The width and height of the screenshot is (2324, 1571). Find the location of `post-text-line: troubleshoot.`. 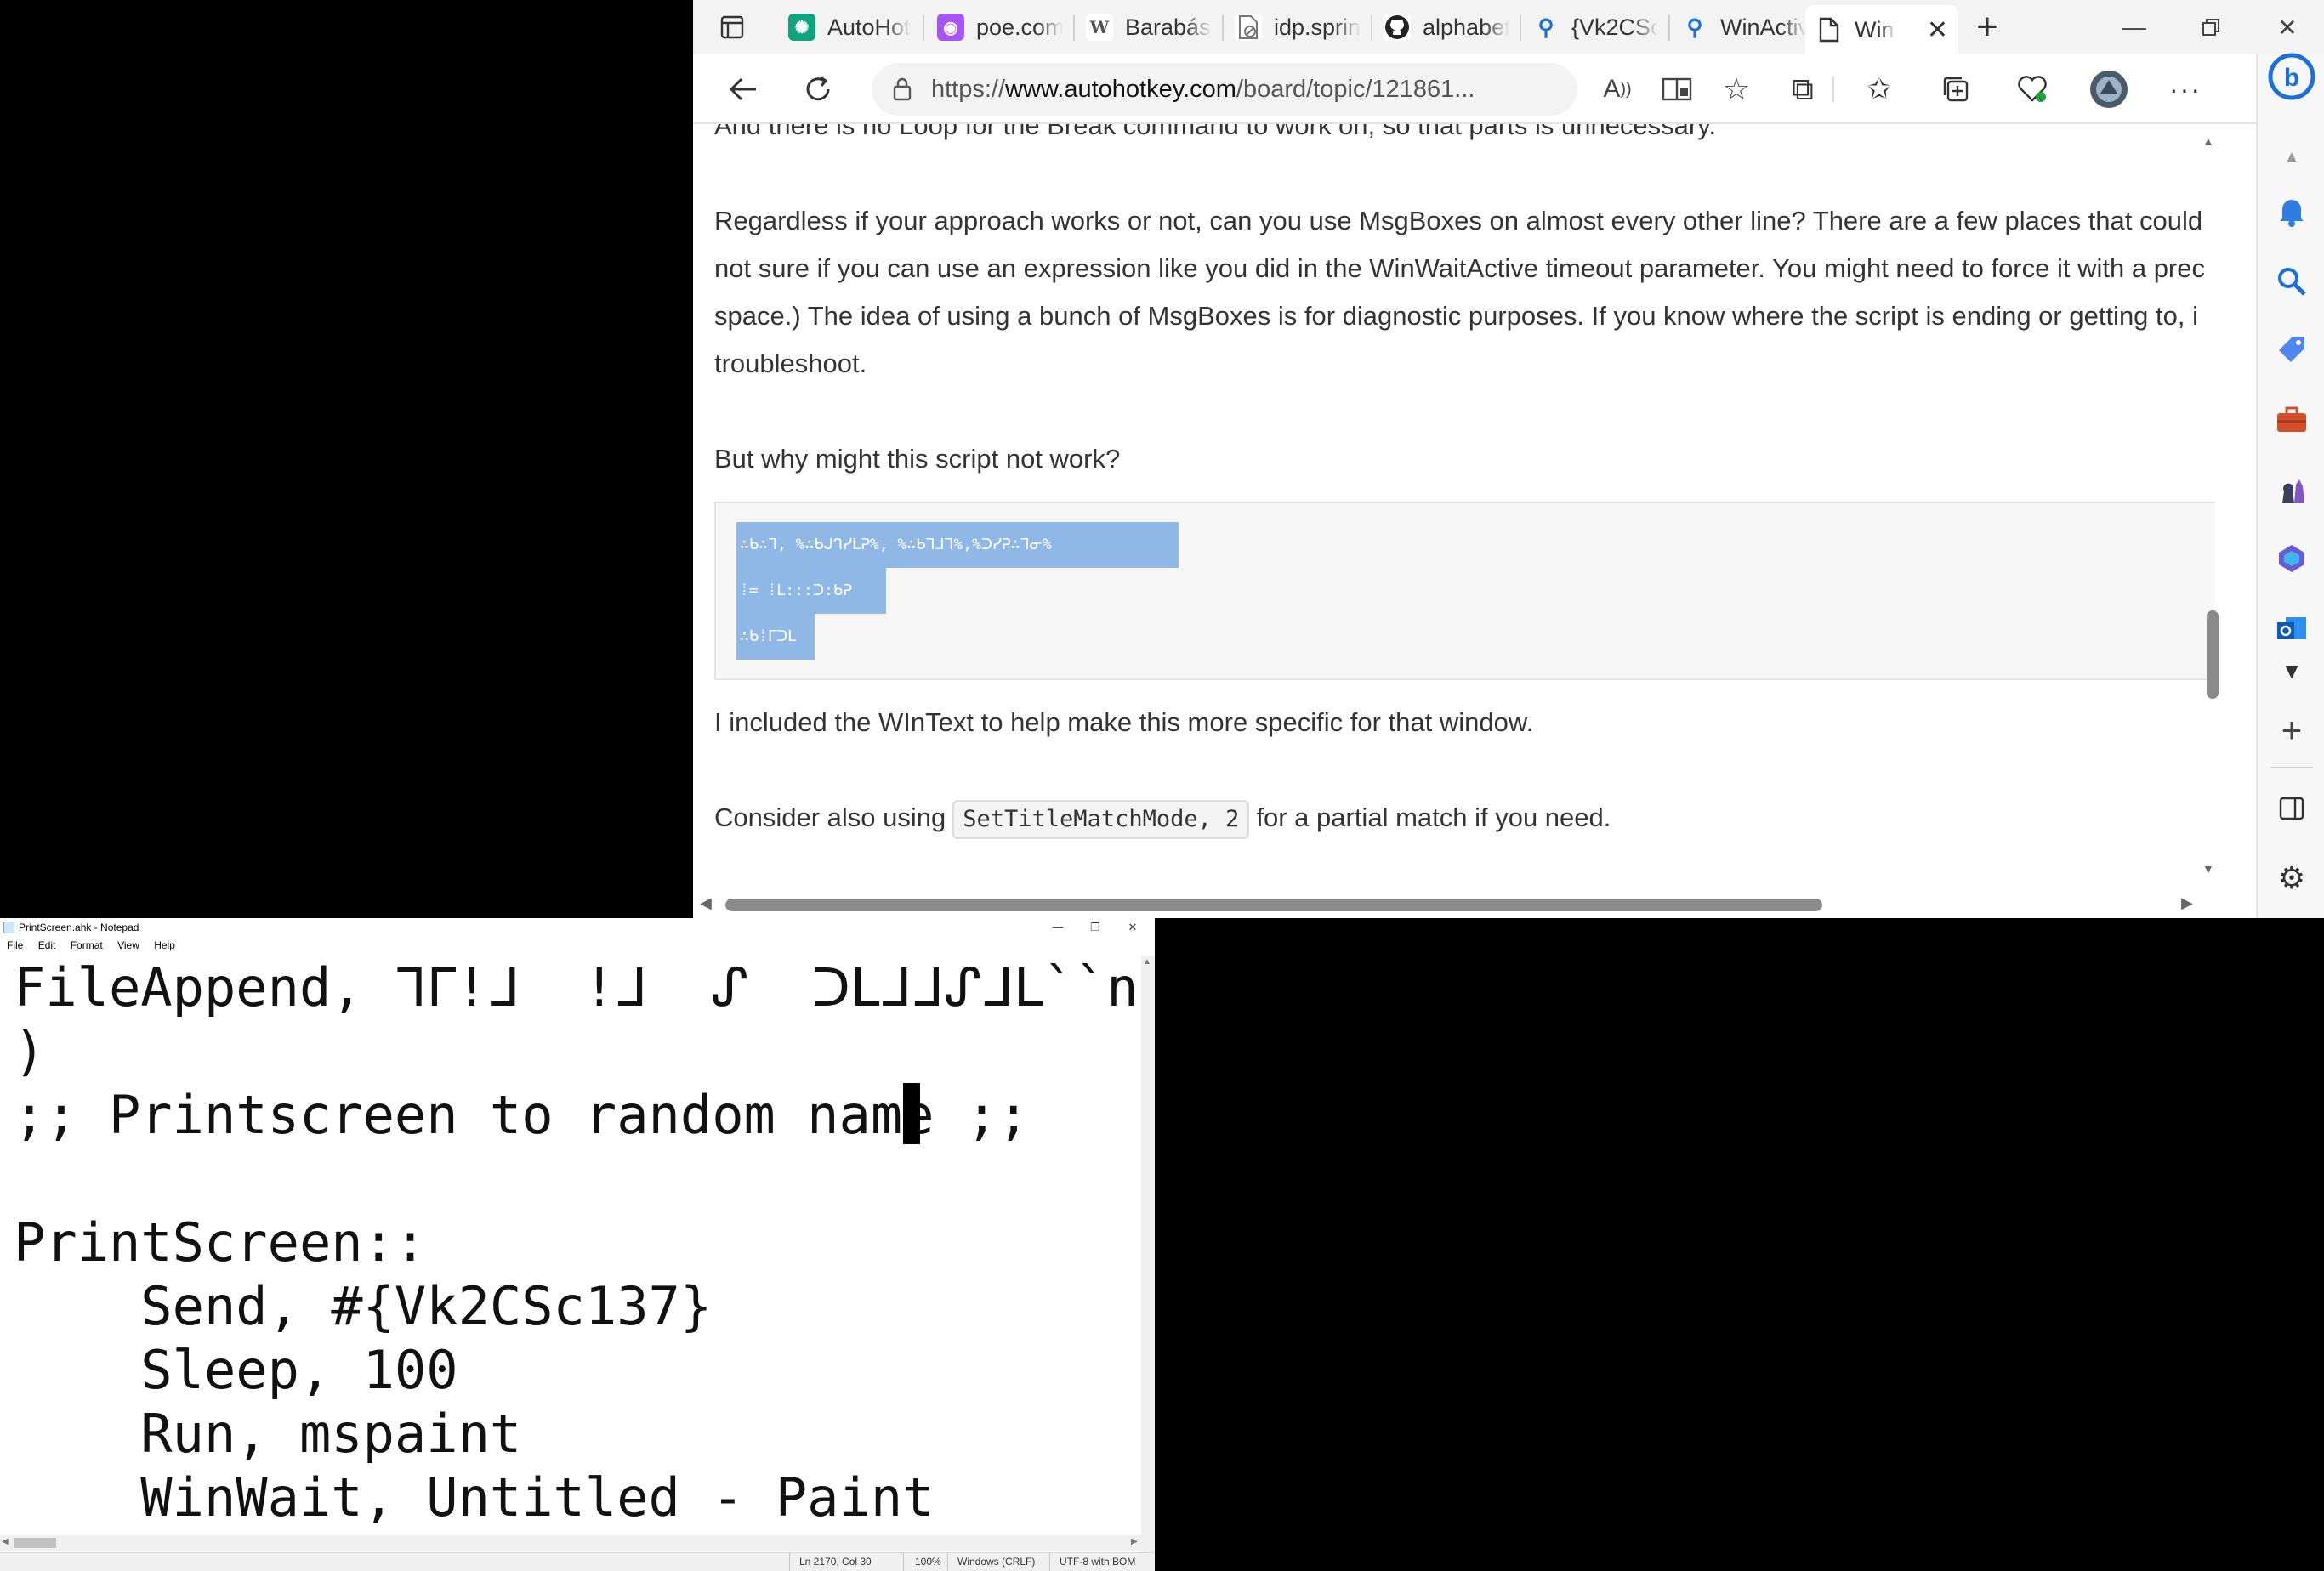

post-text-line: troubleshoot. is located at coordinates (790, 363).